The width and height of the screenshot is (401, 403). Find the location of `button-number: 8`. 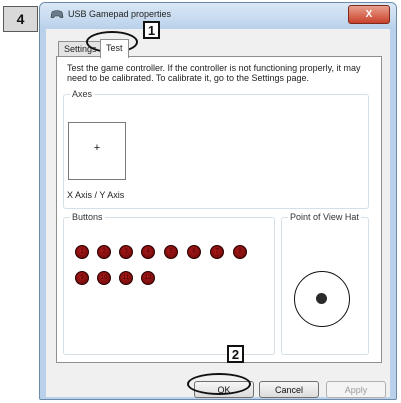

button-number: 8 is located at coordinates (240, 252).